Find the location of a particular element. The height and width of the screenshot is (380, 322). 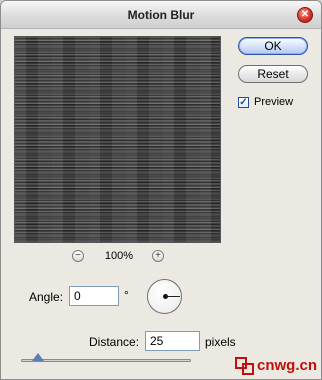

angle-dial is located at coordinates (164, 296).